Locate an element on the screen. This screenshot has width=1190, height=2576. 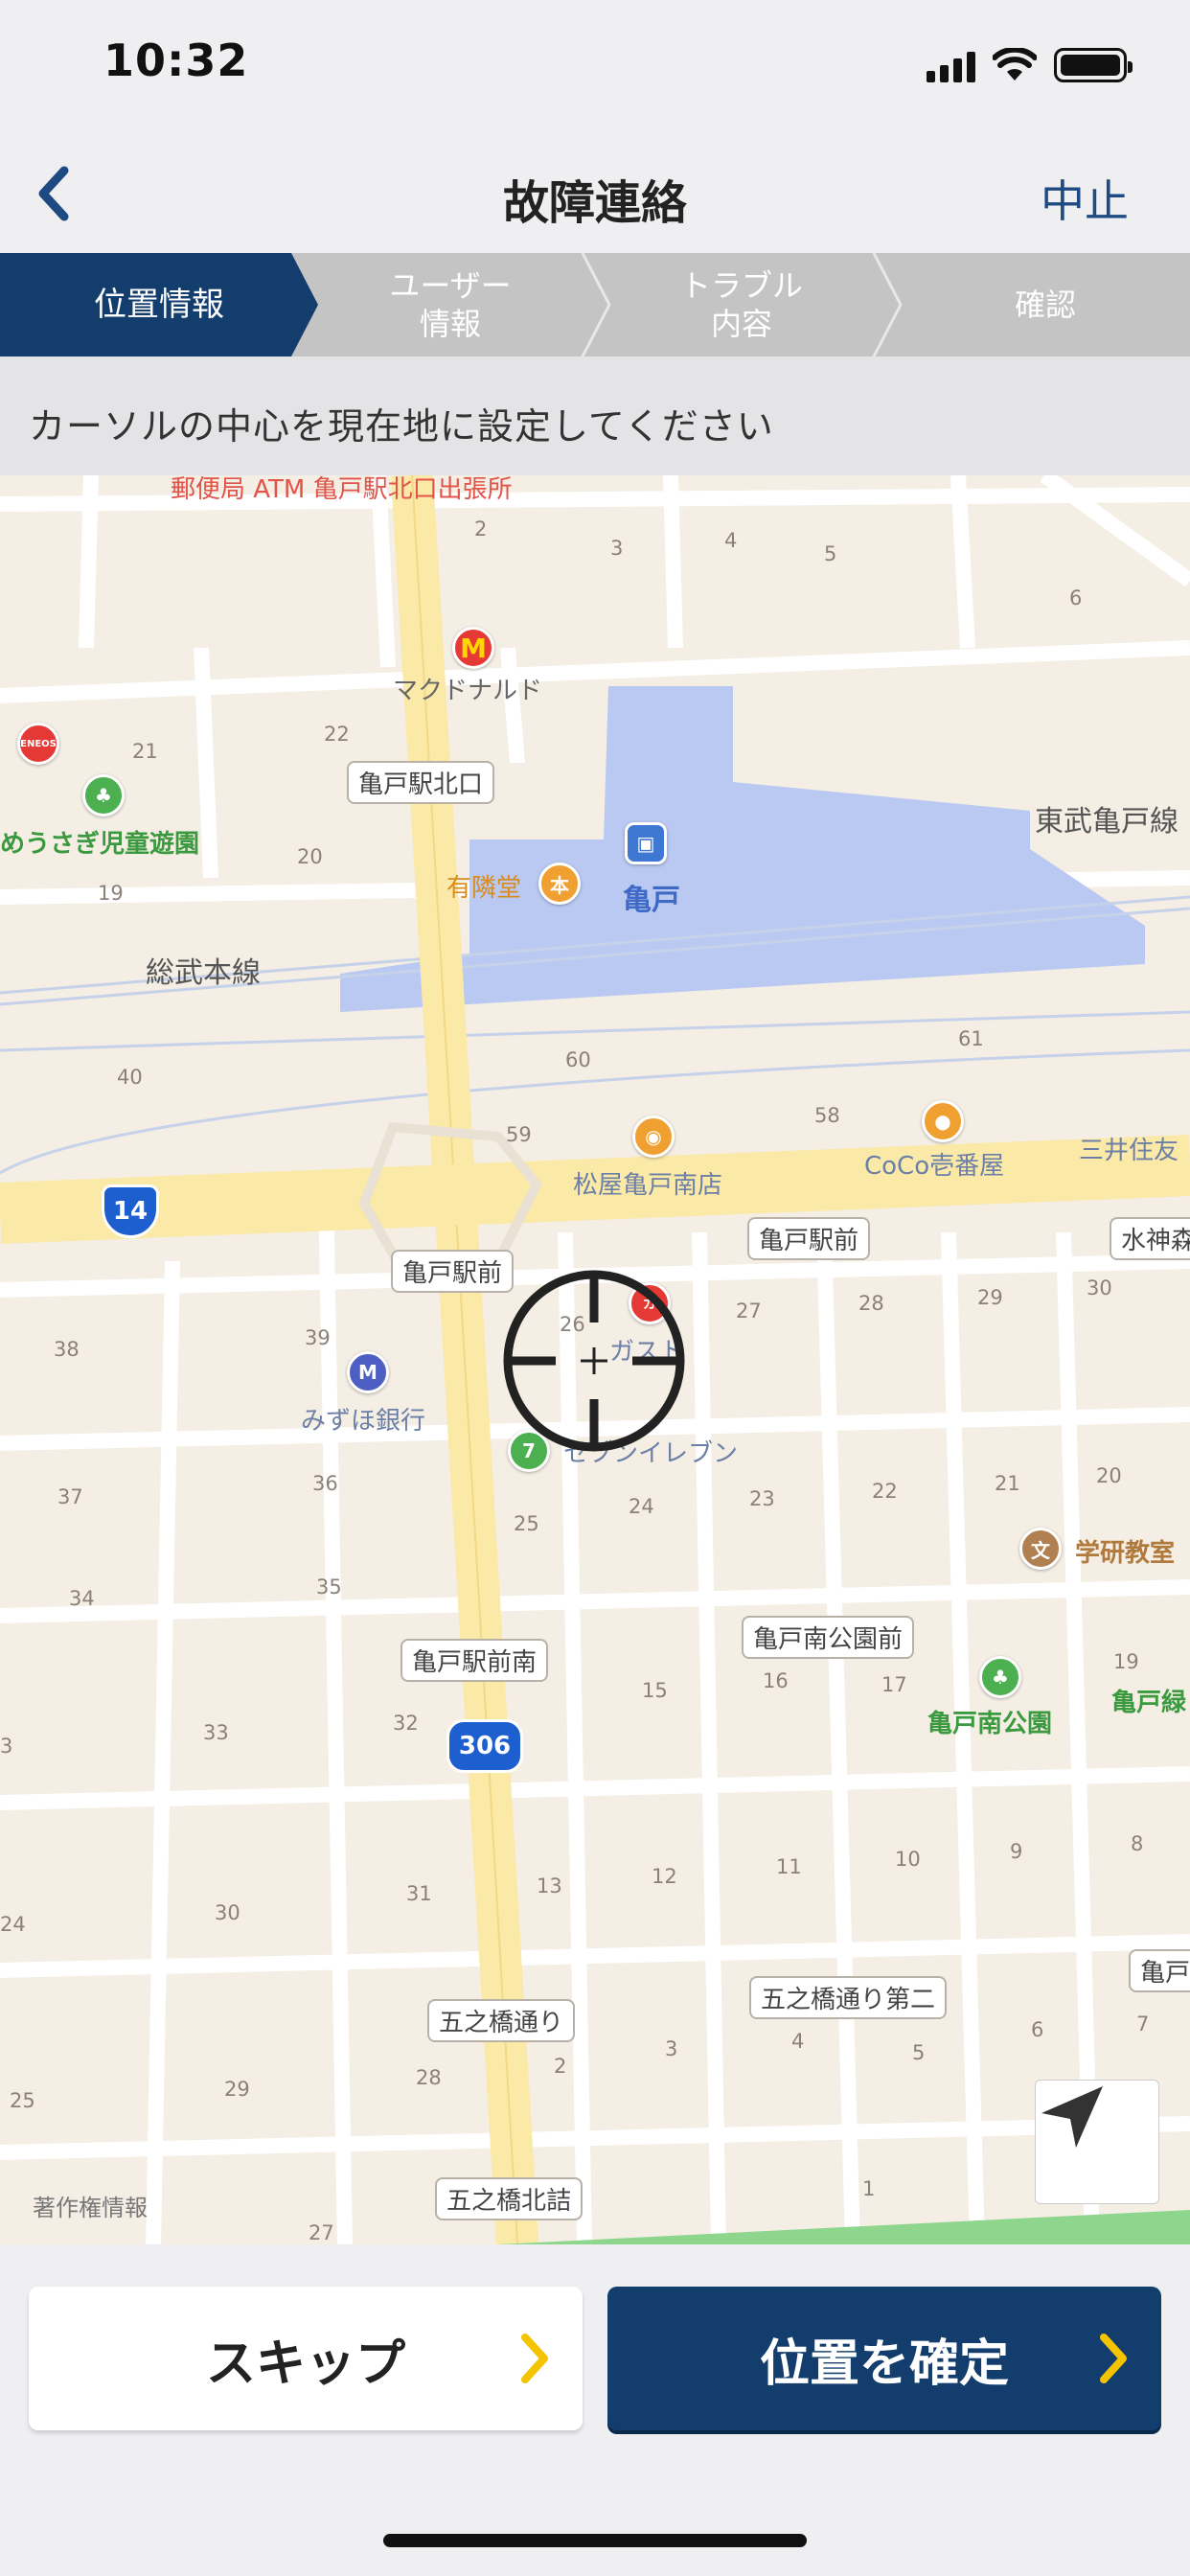
map-label-yurindo: 有隣堂 is located at coordinates (484, 888).